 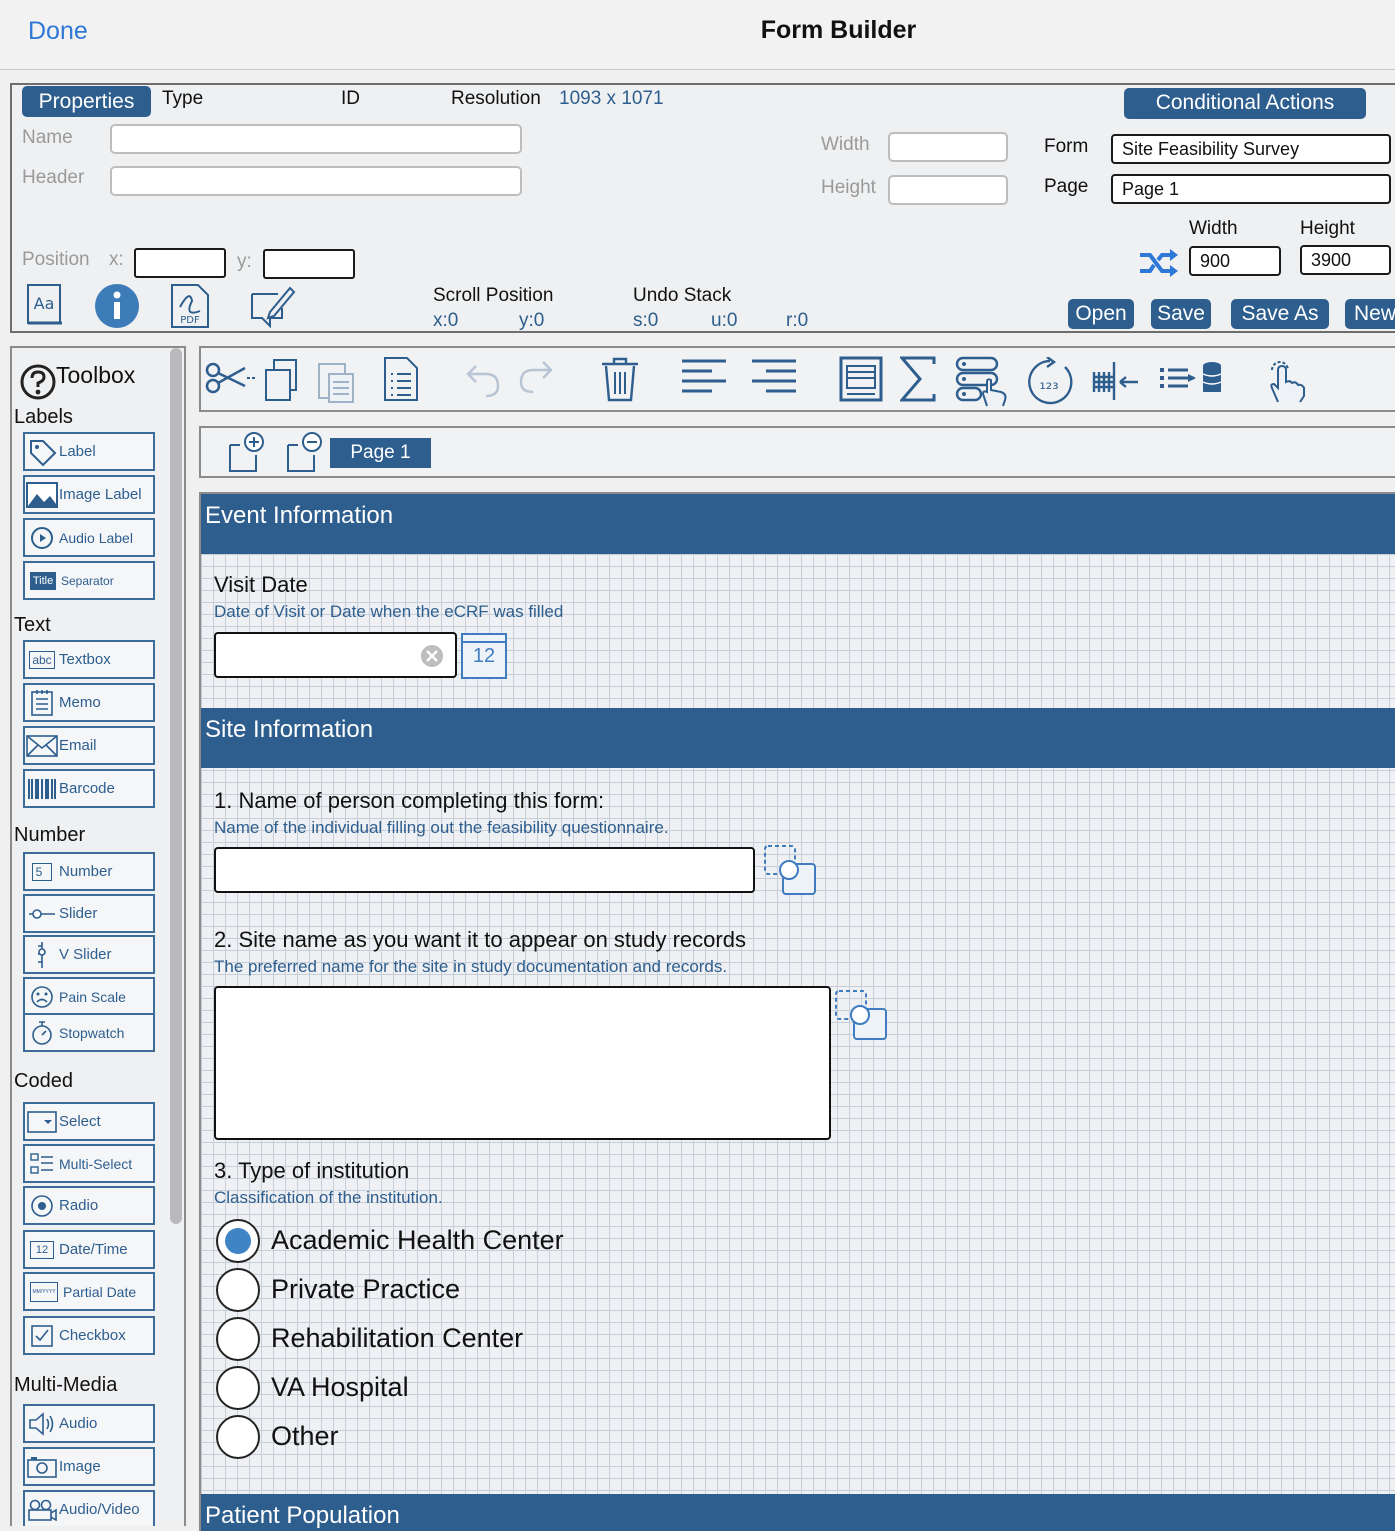 I want to click on toolbox-item-number: 5 Number, so click(x=89, y=871).